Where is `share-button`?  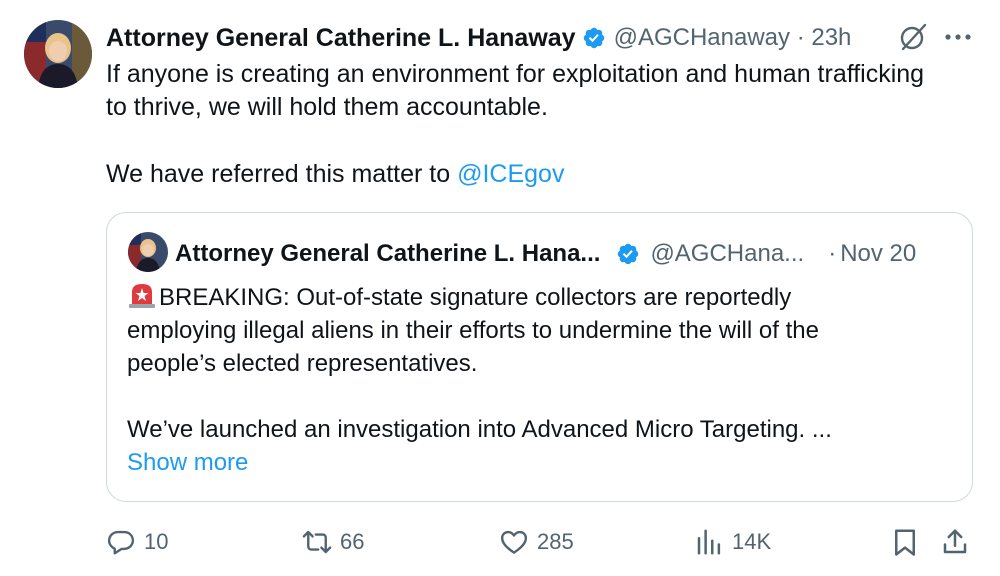 share-button is located at coordinates (959, 542).